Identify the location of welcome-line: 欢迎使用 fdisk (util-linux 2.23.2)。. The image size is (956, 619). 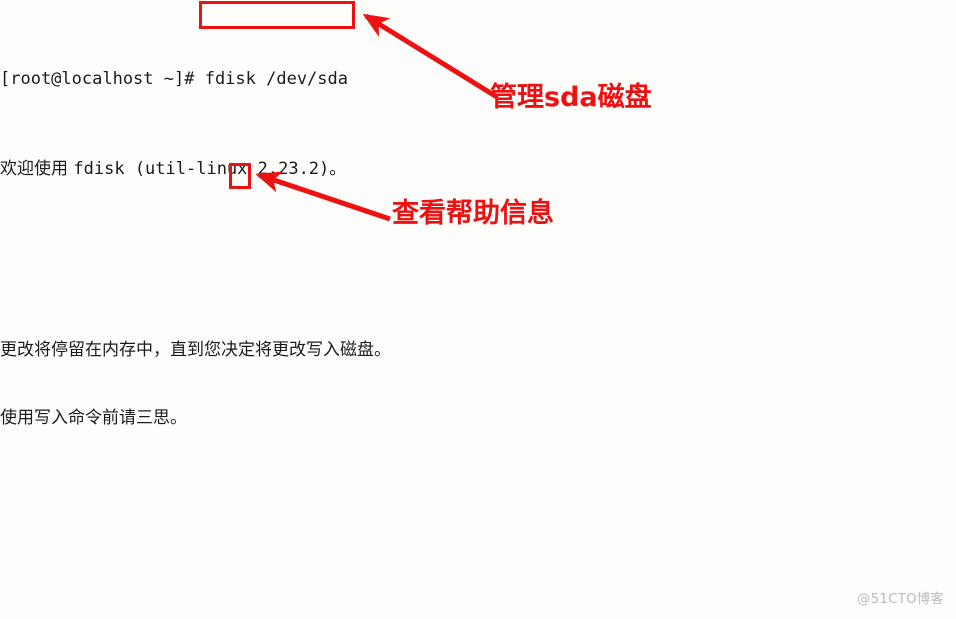
(478, 169).